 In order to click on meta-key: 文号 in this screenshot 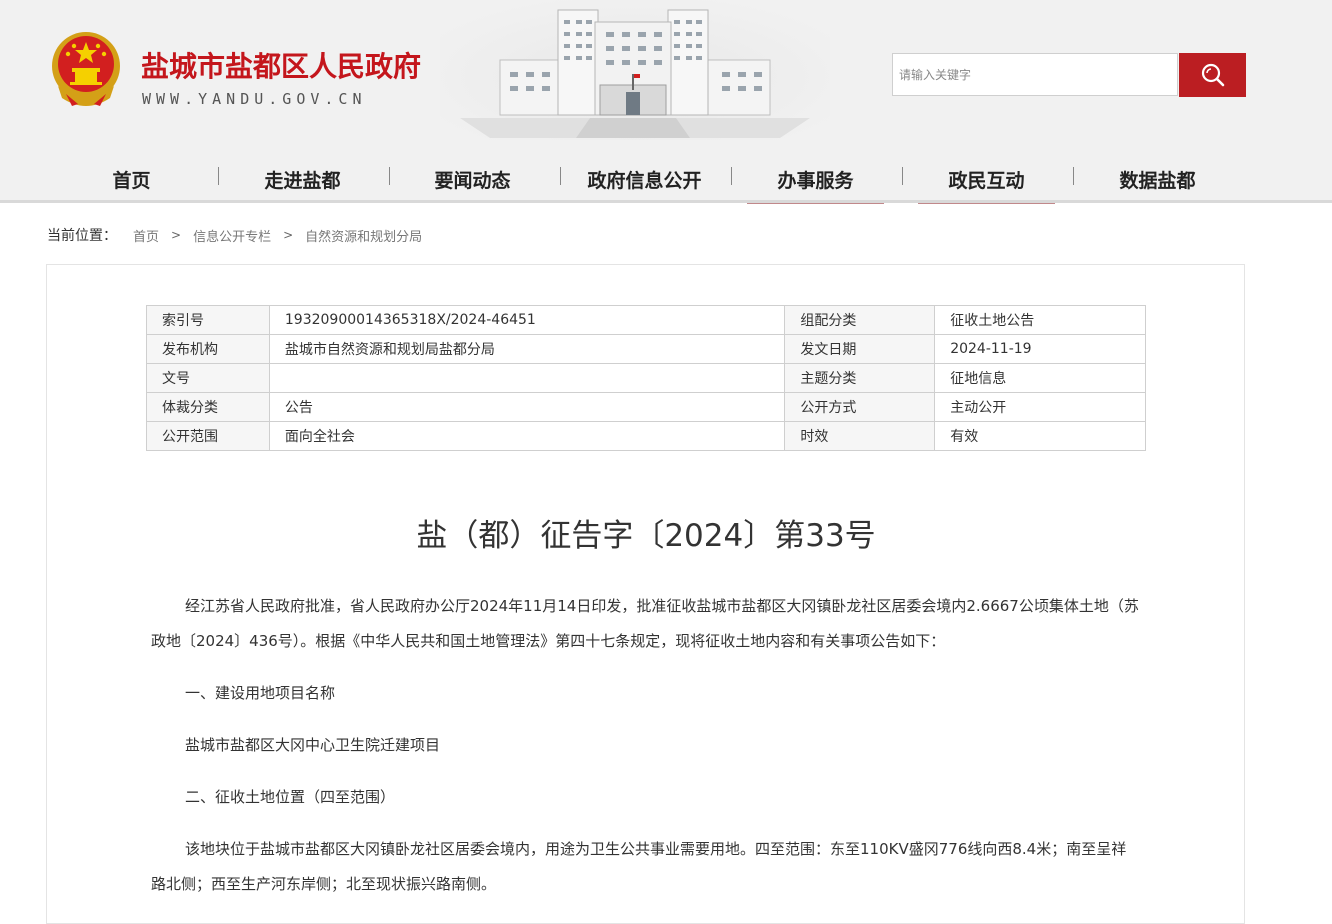, I will do `click(208, 378)`.